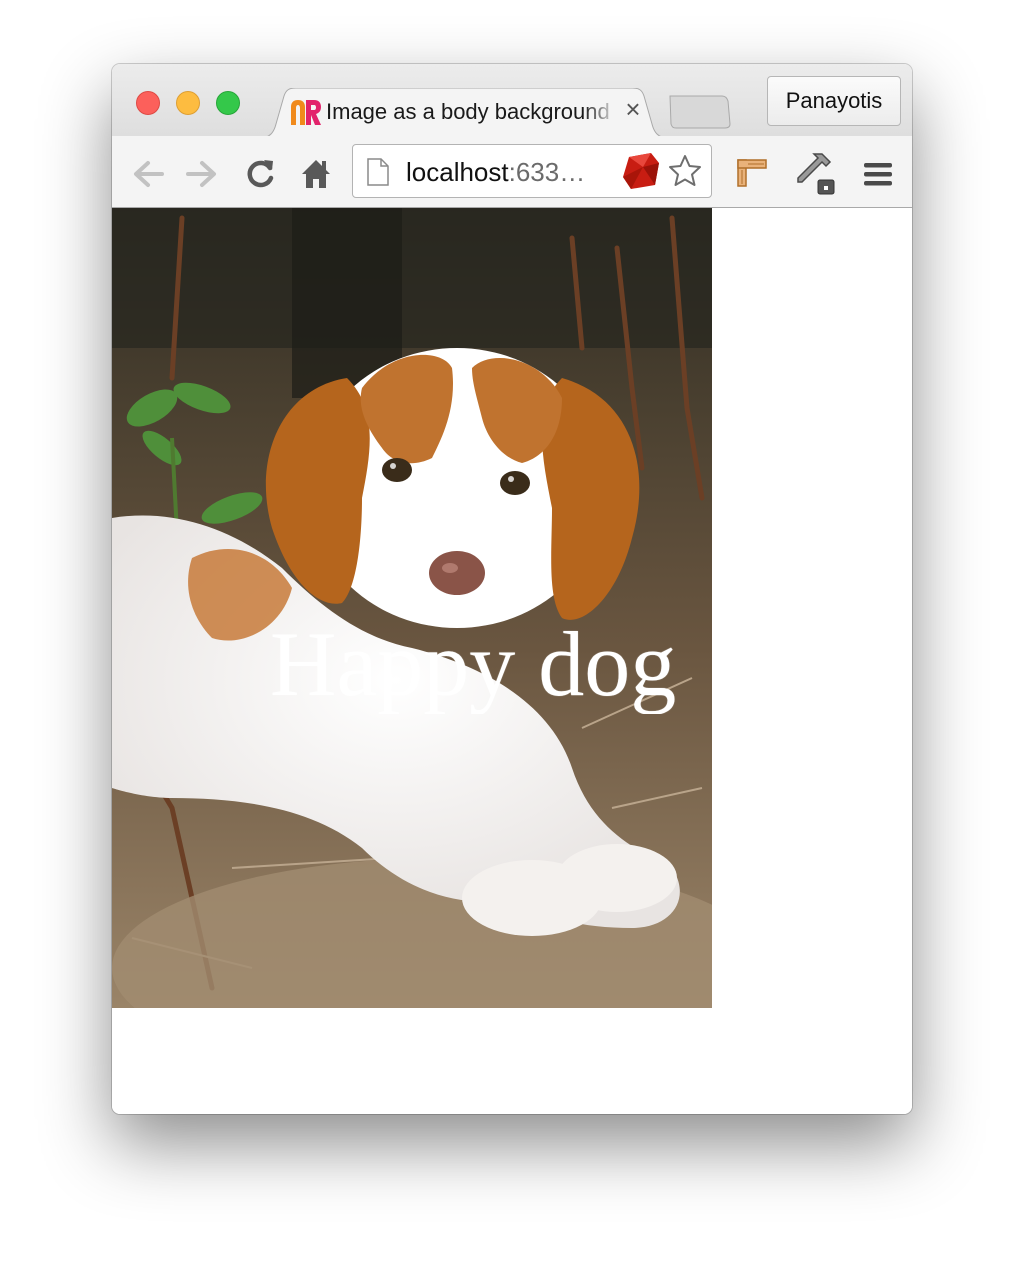 This screenshot has width=1024, height=1274. Describe the element at coordinates (228, 103) in the screenshot. I see `zoom-window-button` at that location.